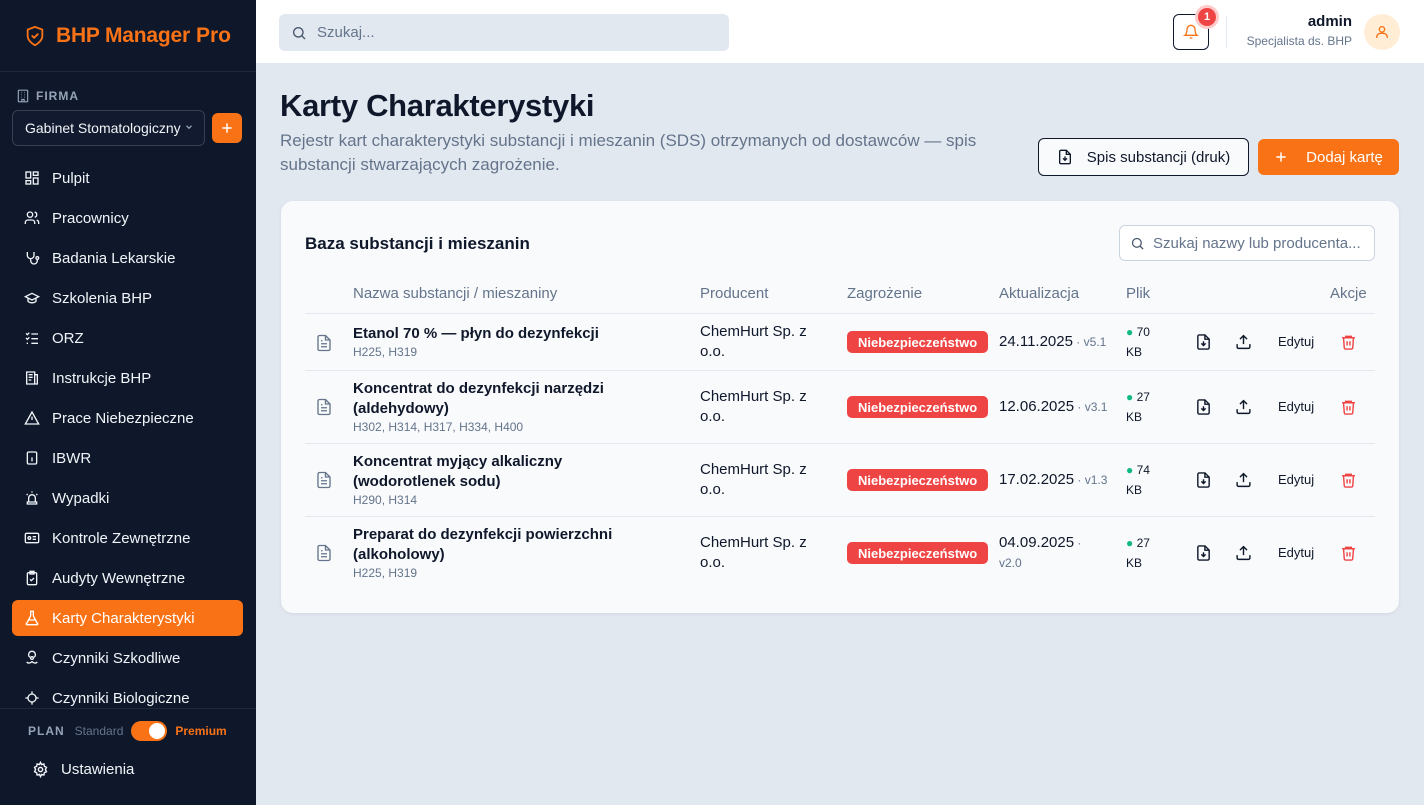  Describe the element at coordinates (1137, 243) in the screenshot. I see `search-icon` at that location.